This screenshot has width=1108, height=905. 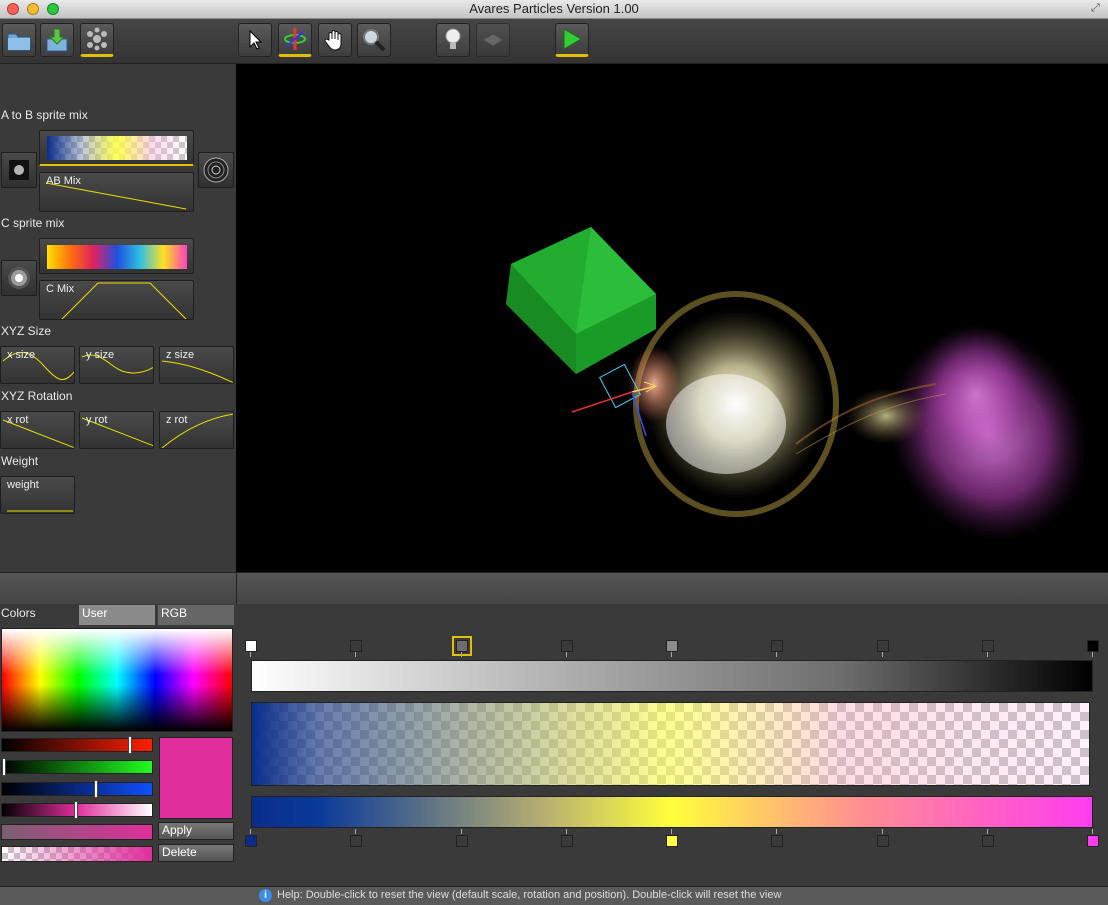 What do you see at coordinates (20, 461) in the screenshot?
I see `weight-label: Weight` at bounding box center [20, 461].